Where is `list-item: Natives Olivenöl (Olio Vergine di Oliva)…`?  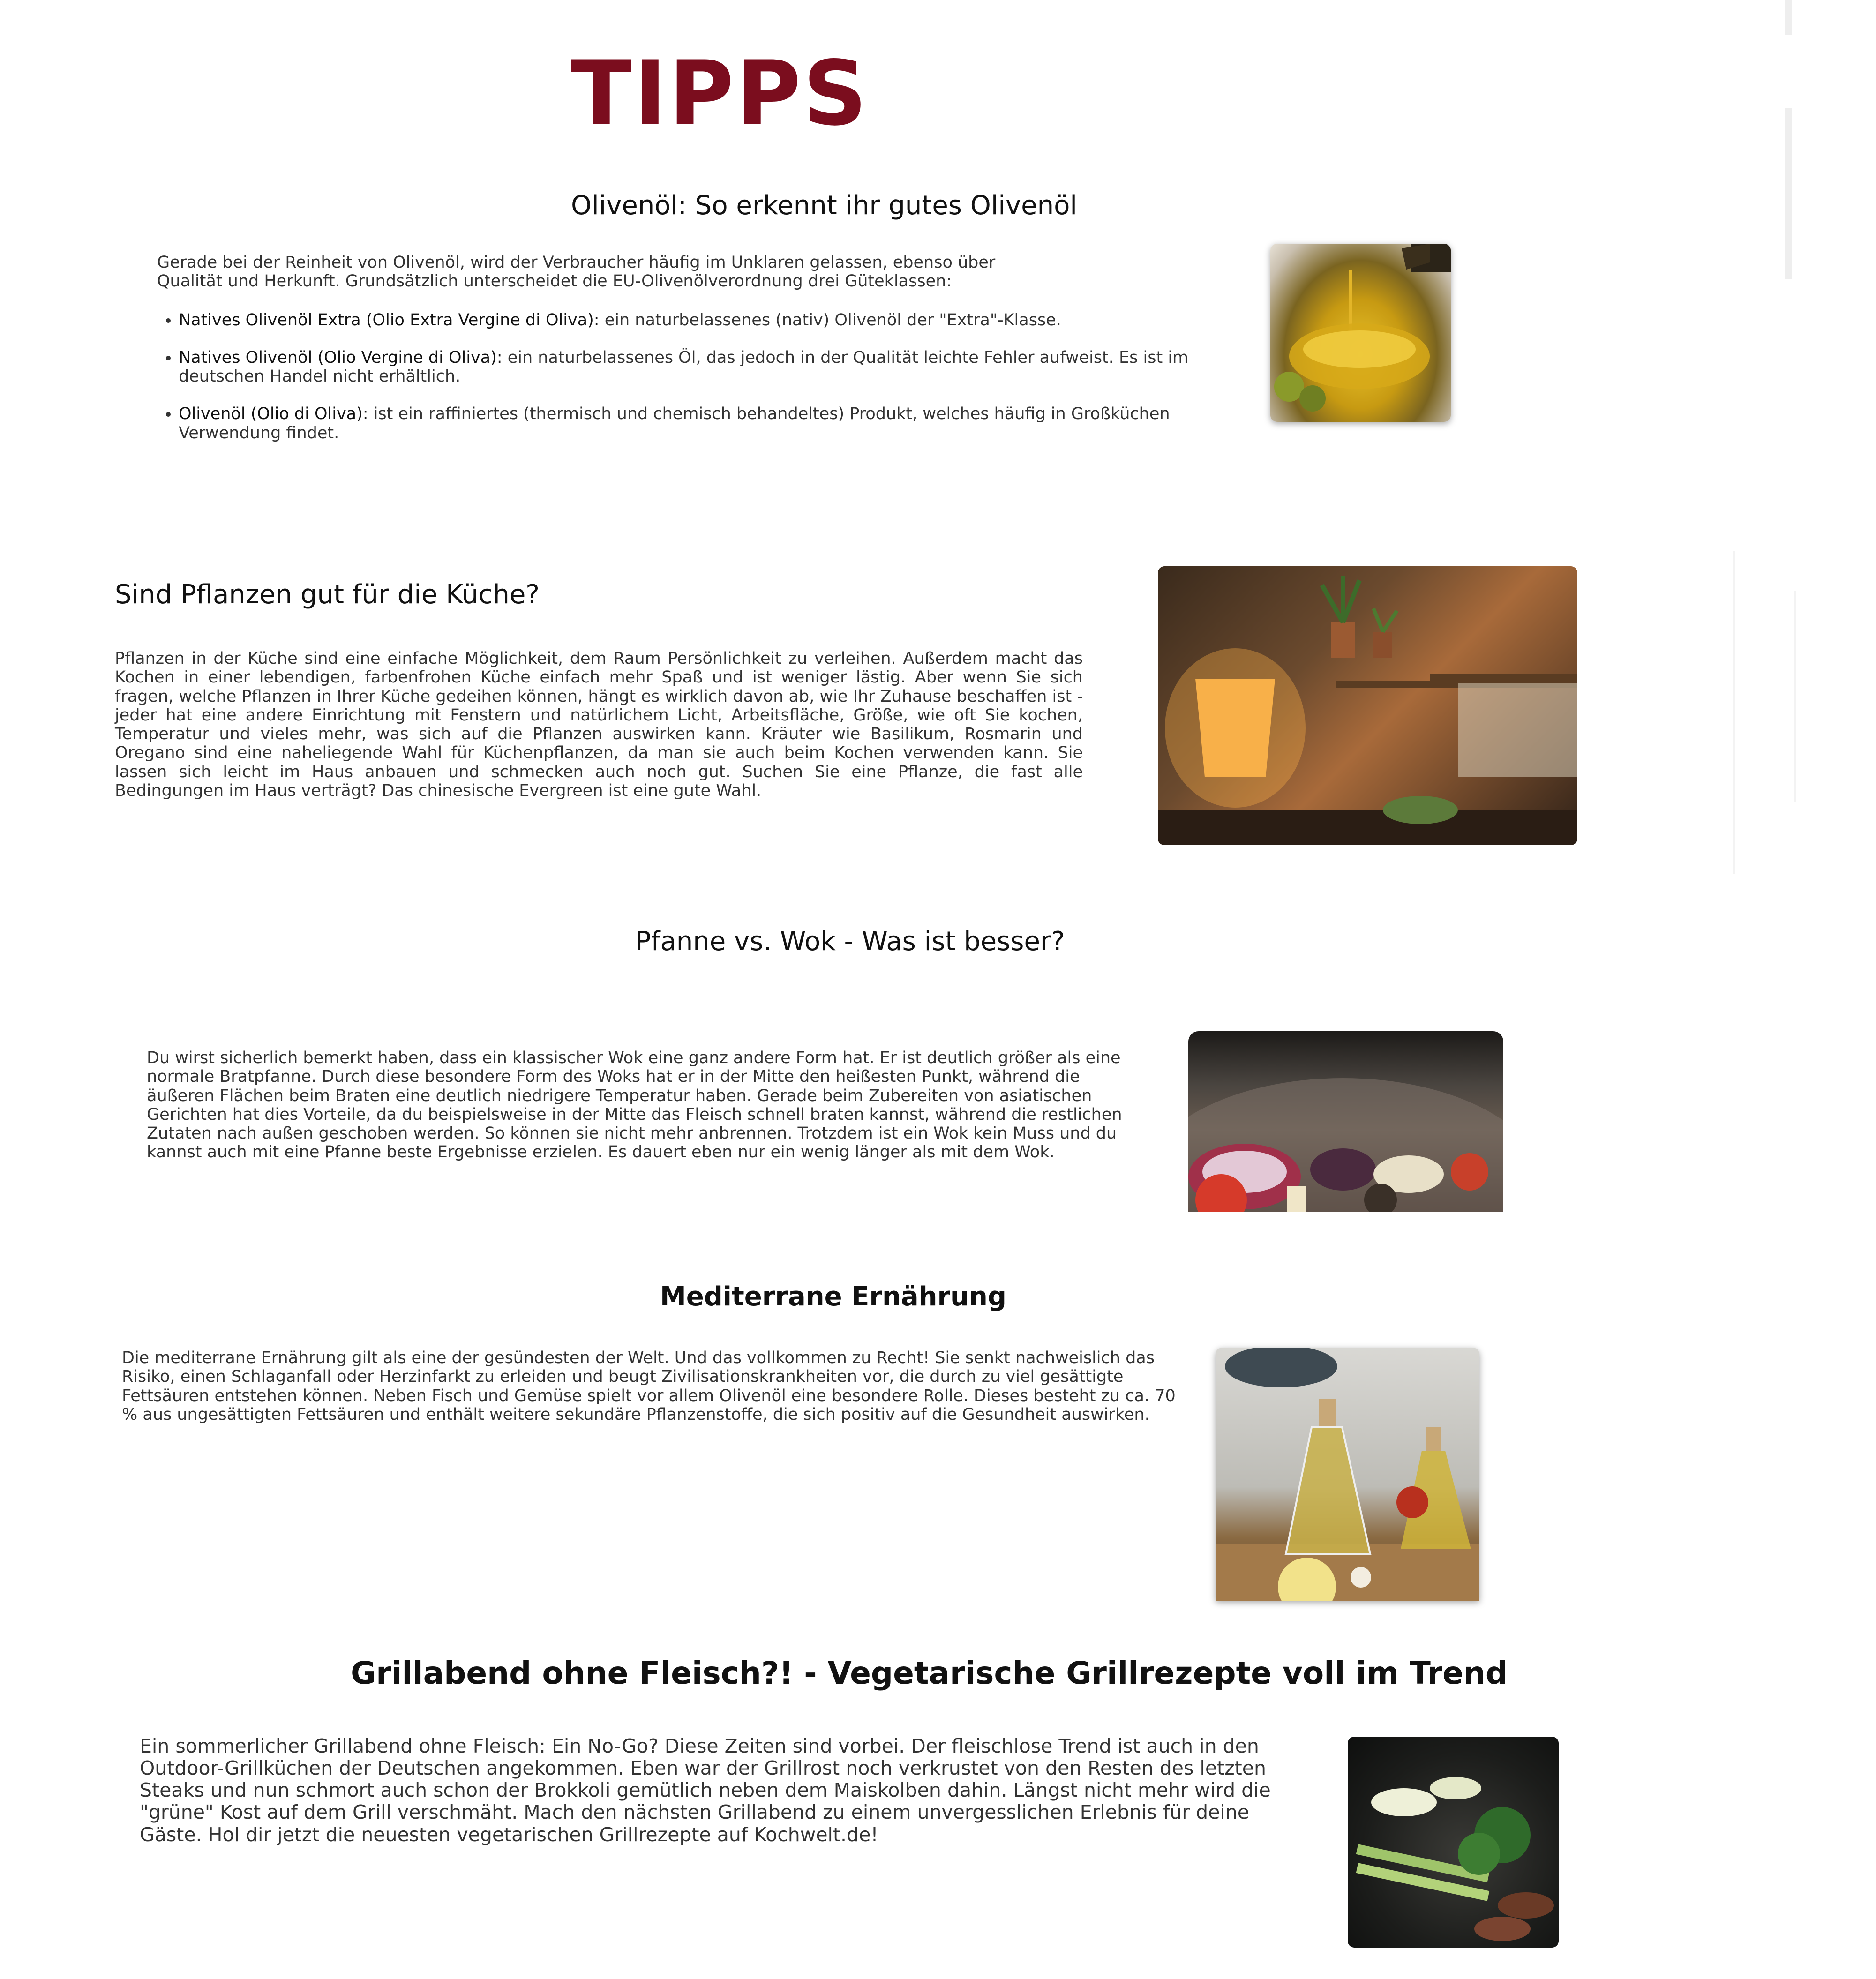 list-item: Natives Olivenöl (Olio Vergine di Oliva)… is located at coordinates (693, 367).